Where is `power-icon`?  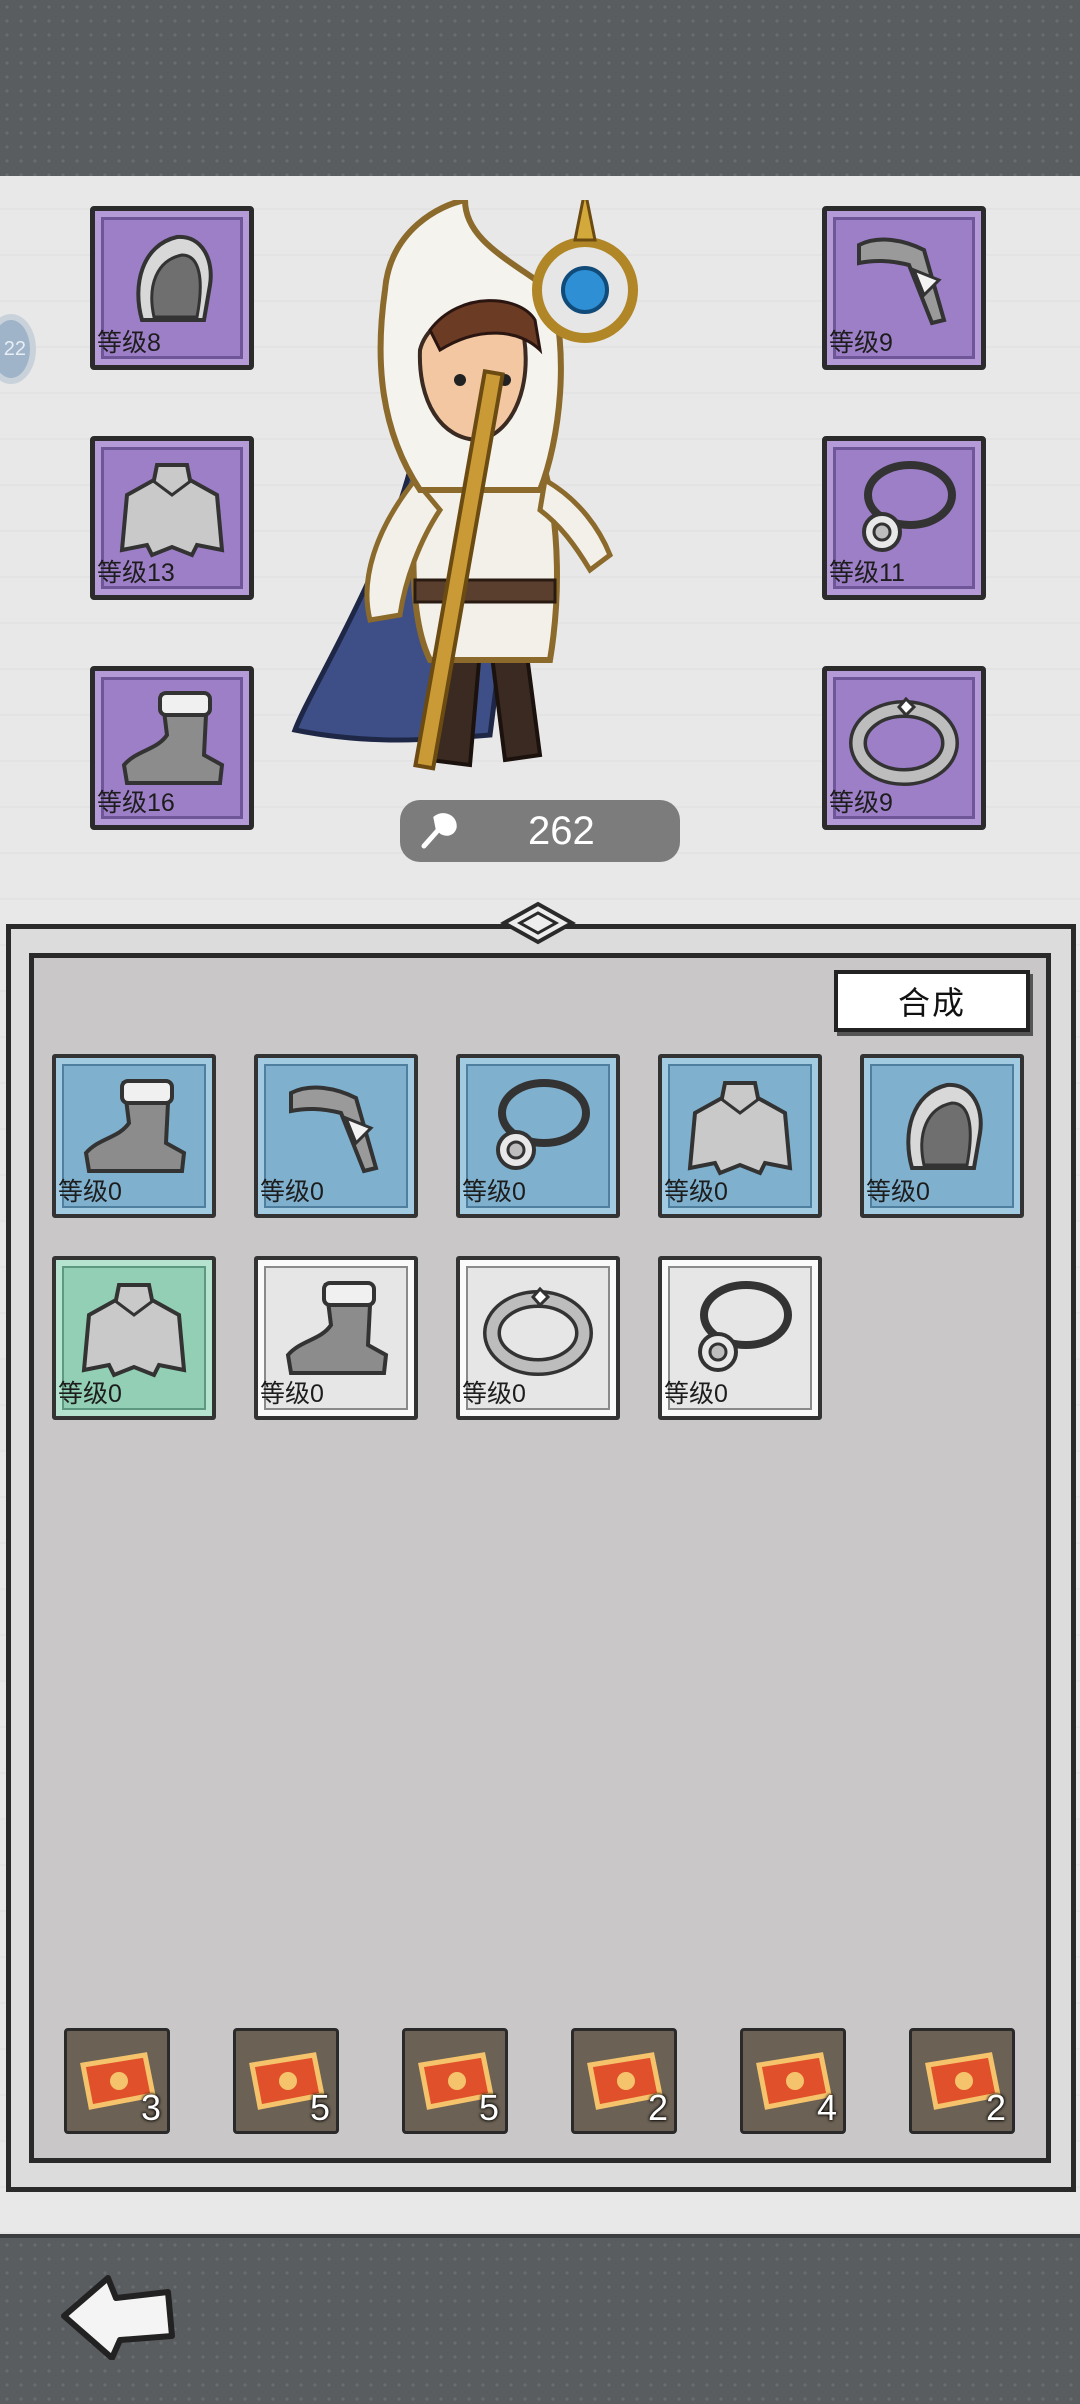 power-icon is located at coordinates (439, 831).